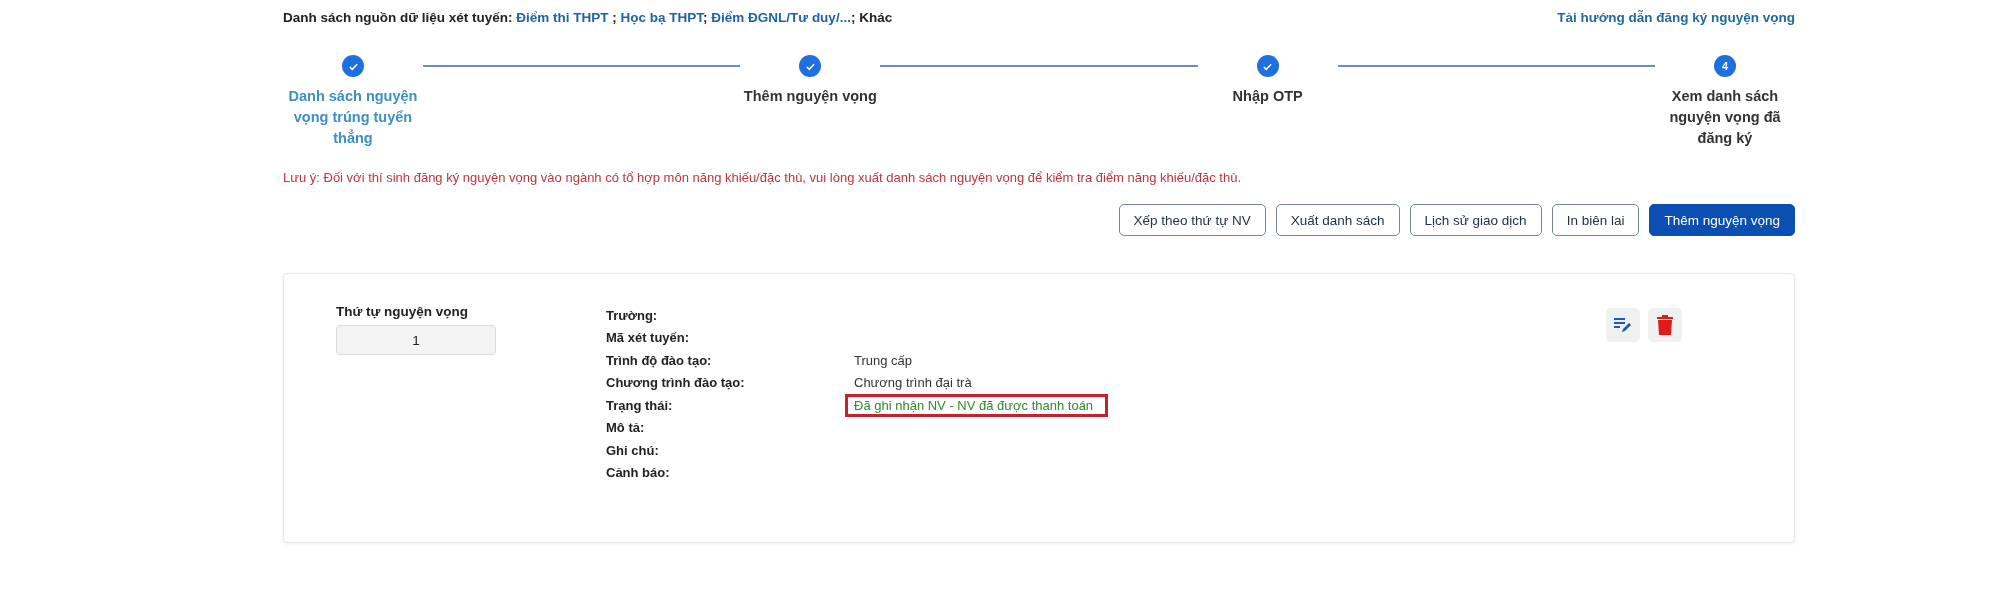 Image resolution: width=2000 pixels, height=598 pixels. I want to click on field-label: Trạng thái:, so click(640, 405).